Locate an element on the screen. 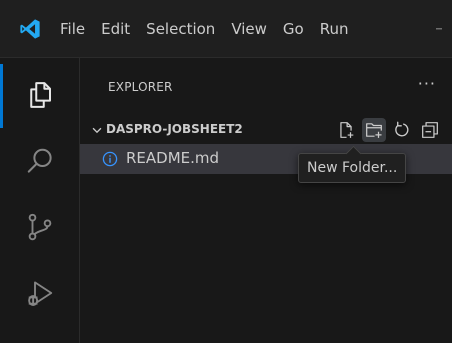 Image resolution: width=452 pixels, height=343 pixels. refresh-icon is located at coordinates (402, 130).